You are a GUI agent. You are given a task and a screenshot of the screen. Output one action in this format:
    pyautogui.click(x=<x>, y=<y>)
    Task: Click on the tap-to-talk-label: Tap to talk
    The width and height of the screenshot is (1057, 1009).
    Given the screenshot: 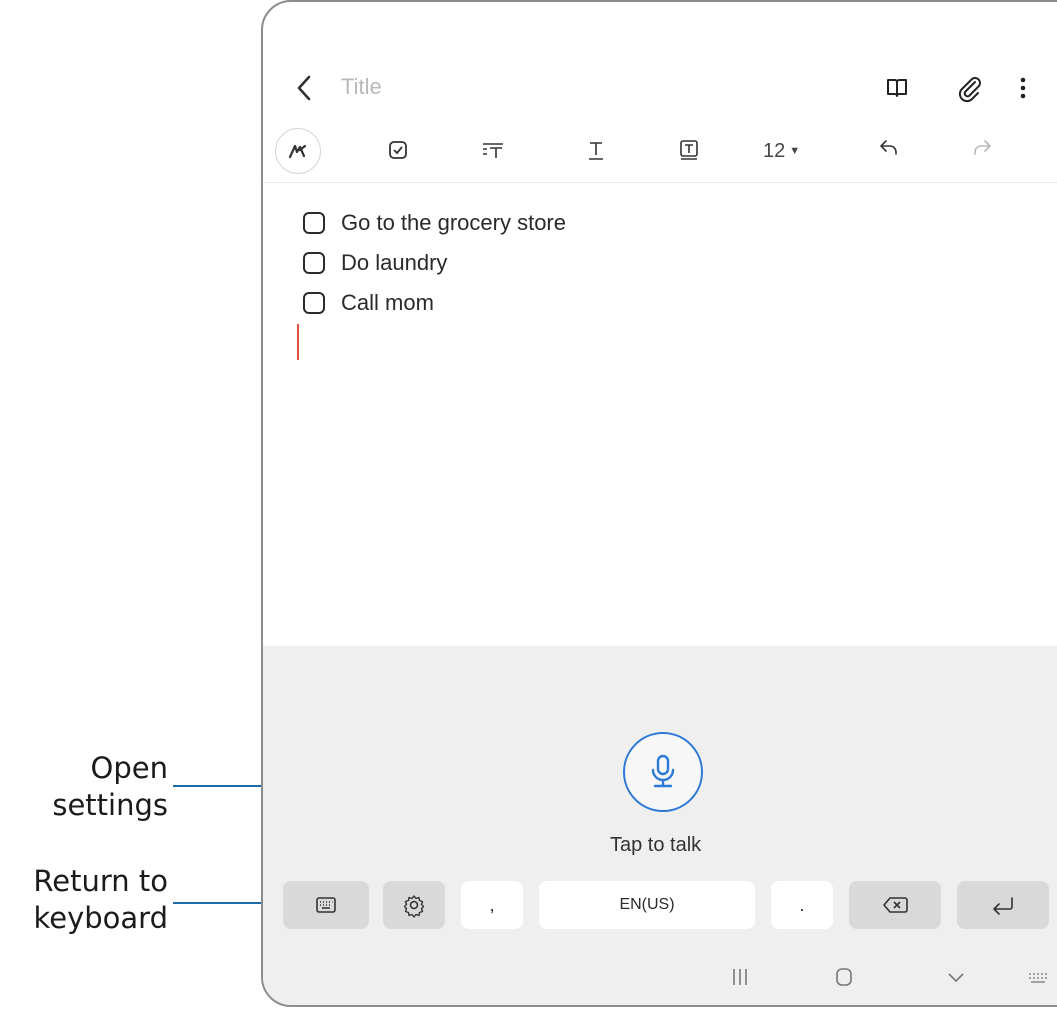 What is the action you would take?
    pyautogui.click(x=656, y=845)
    